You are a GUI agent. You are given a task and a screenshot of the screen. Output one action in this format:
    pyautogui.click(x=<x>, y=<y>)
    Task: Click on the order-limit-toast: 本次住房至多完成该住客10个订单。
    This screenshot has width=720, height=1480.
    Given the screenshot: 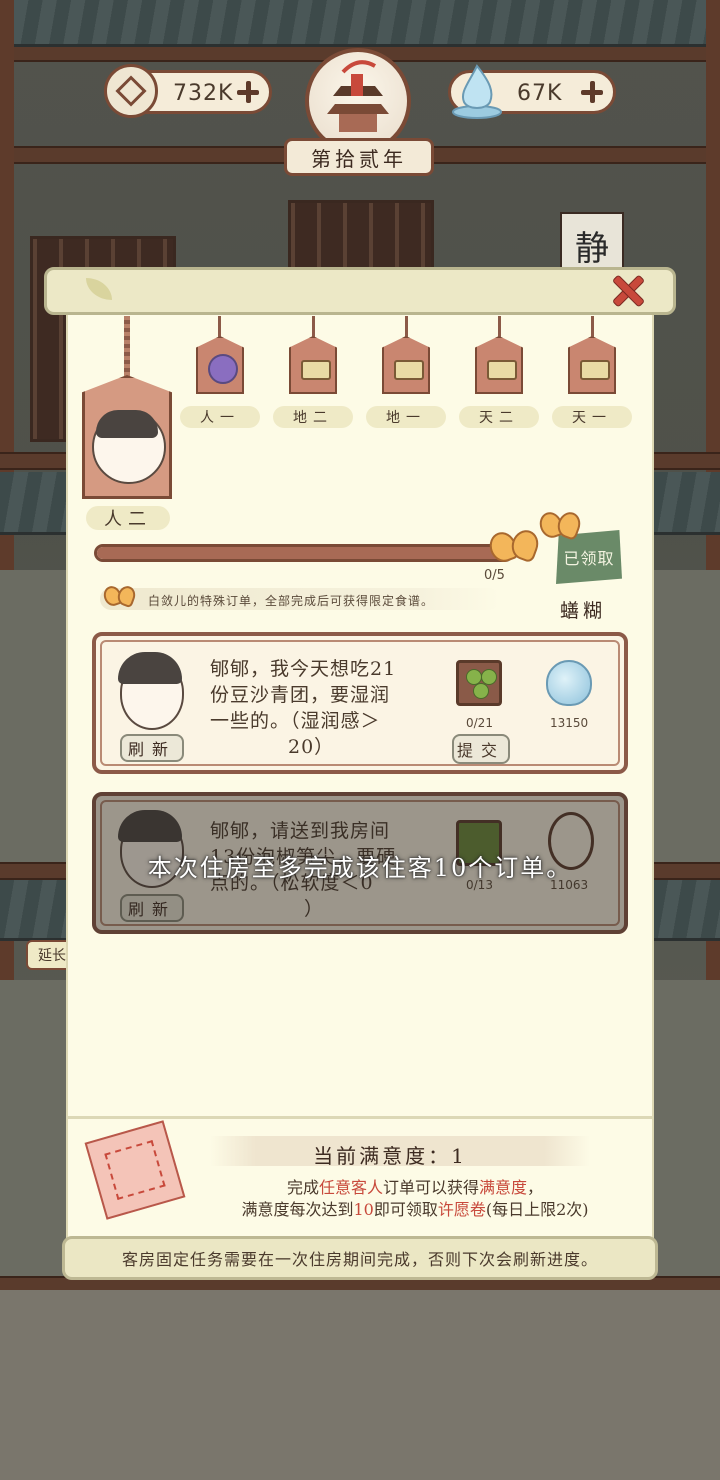 What is the action you would take?
    pyautogui.click(x=360, y=868)
    